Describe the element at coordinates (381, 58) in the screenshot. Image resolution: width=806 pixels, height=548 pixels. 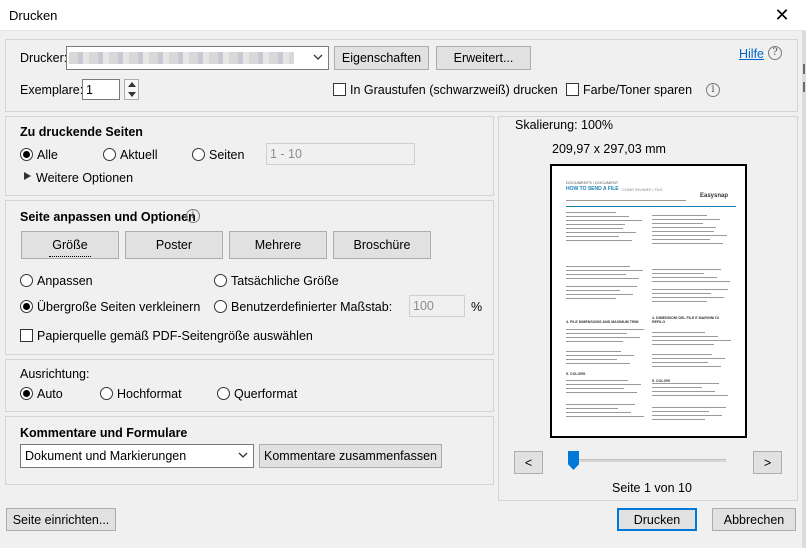
I see `properties-button: Eigenschaften` at that location.